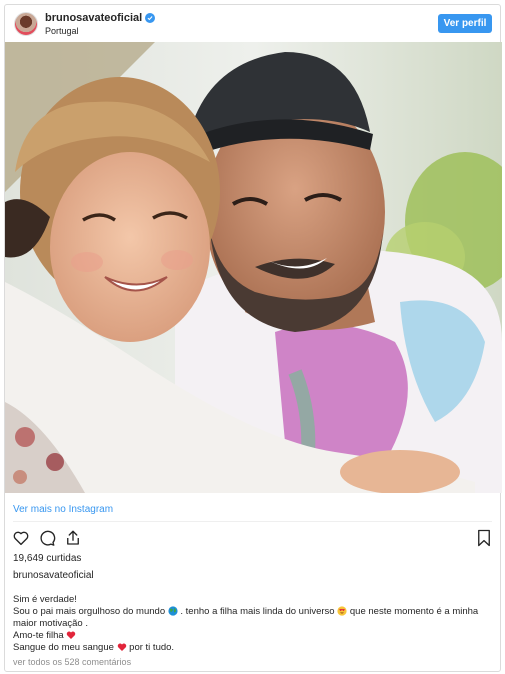 Image resolution: width=505 pixels, height=674 pixels. Describe the element at coordinates (73, 538) in the screenshot. I see `share-icon` at that location.